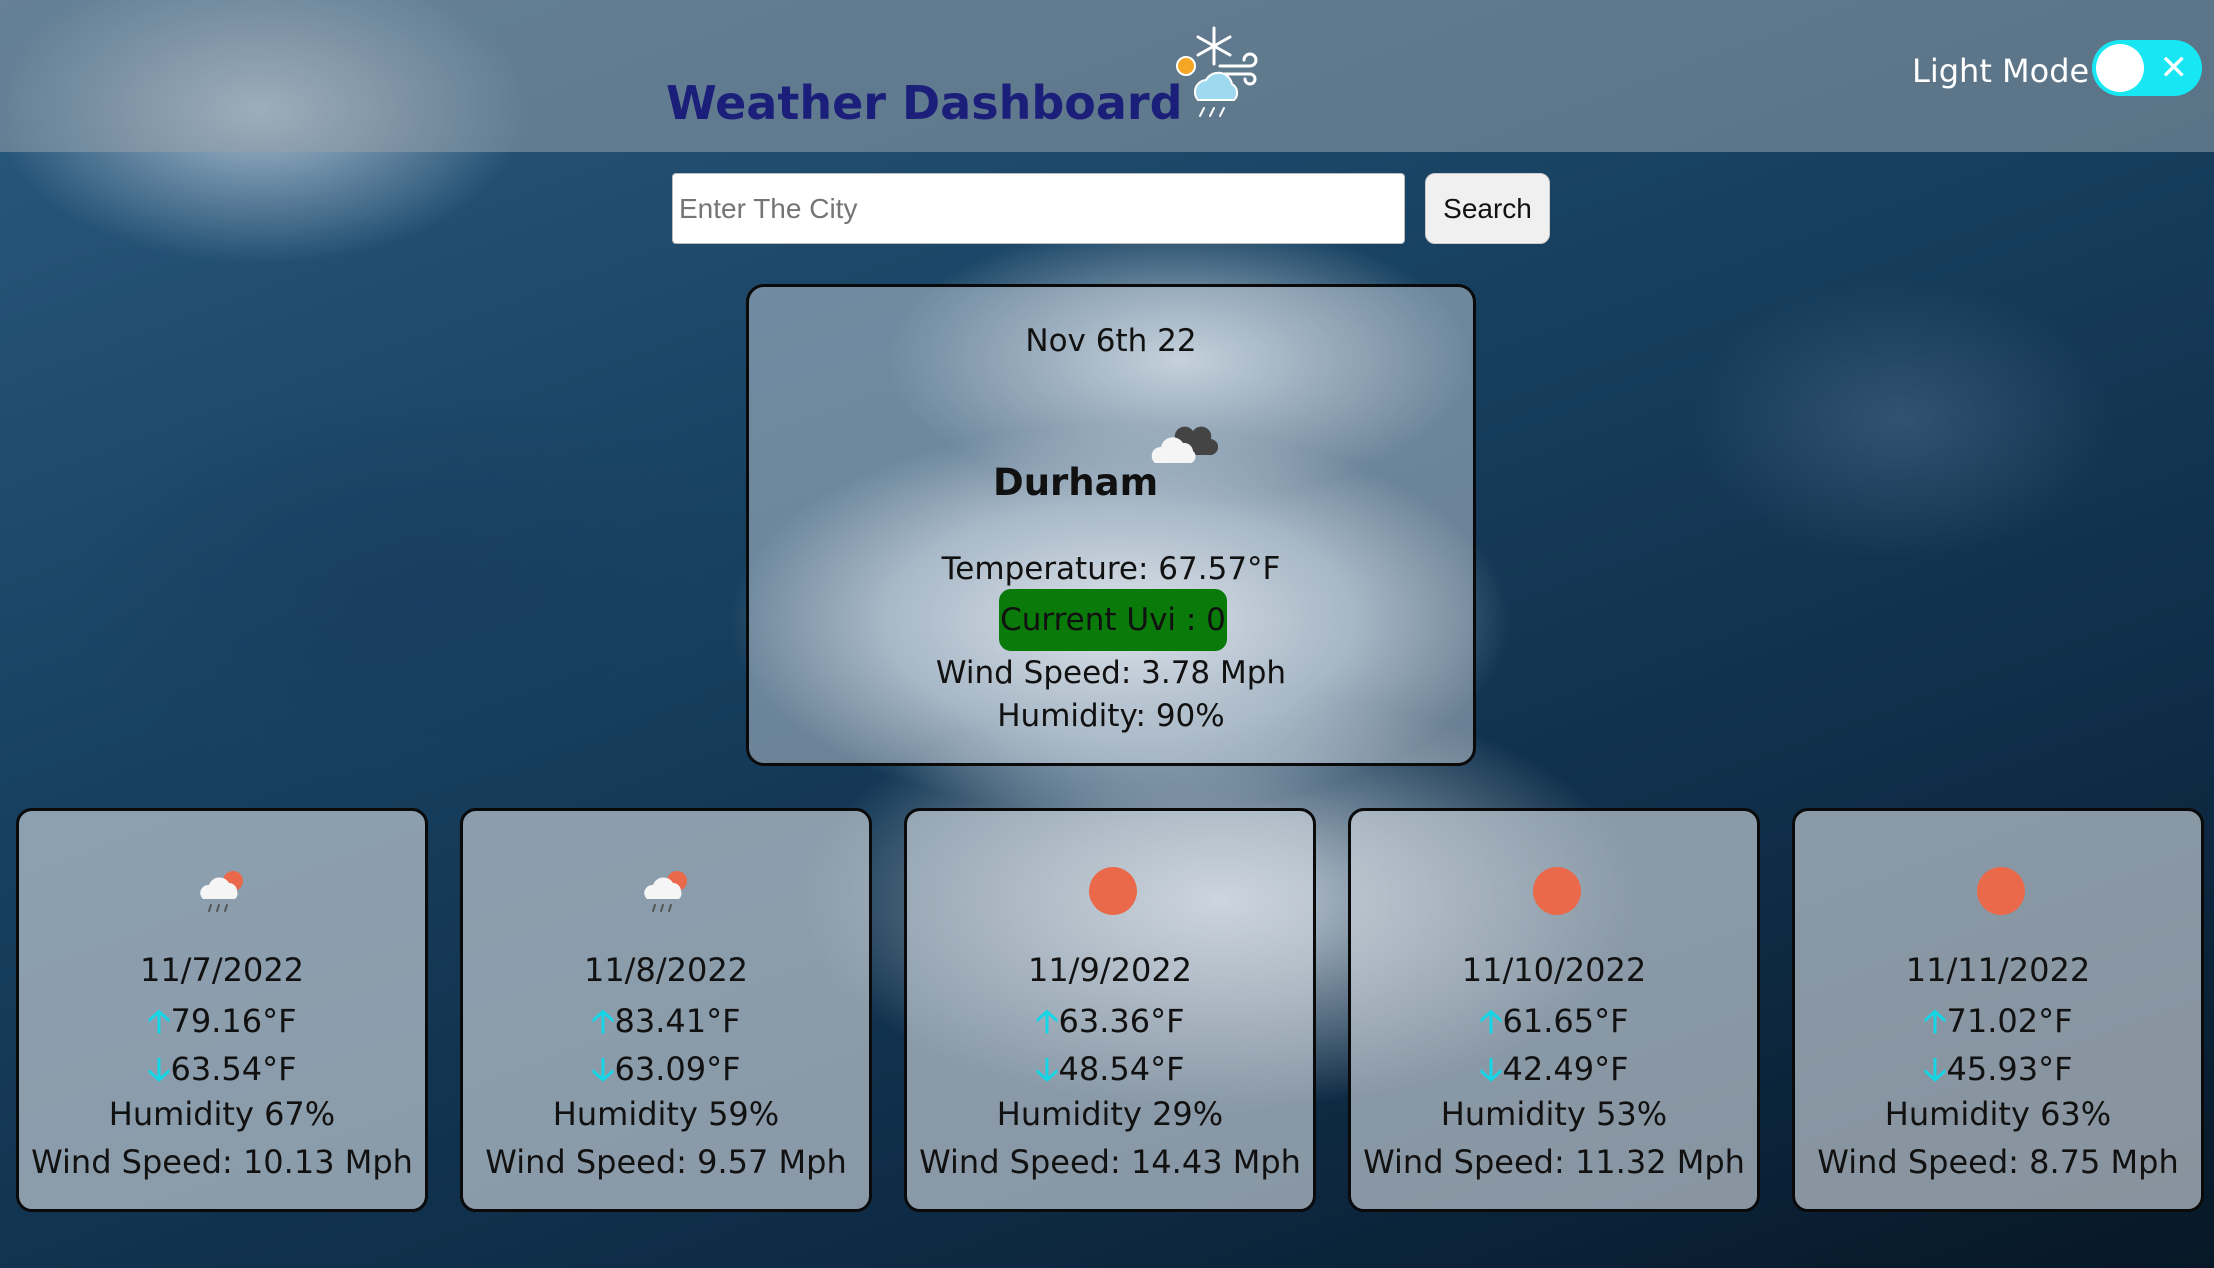 The height and width of the screenshot is (1268, 2214). Describe the element at coordinates (1565, 1021) in the screenshot. I see `forecast-high-value: 61.65°F` at that location.